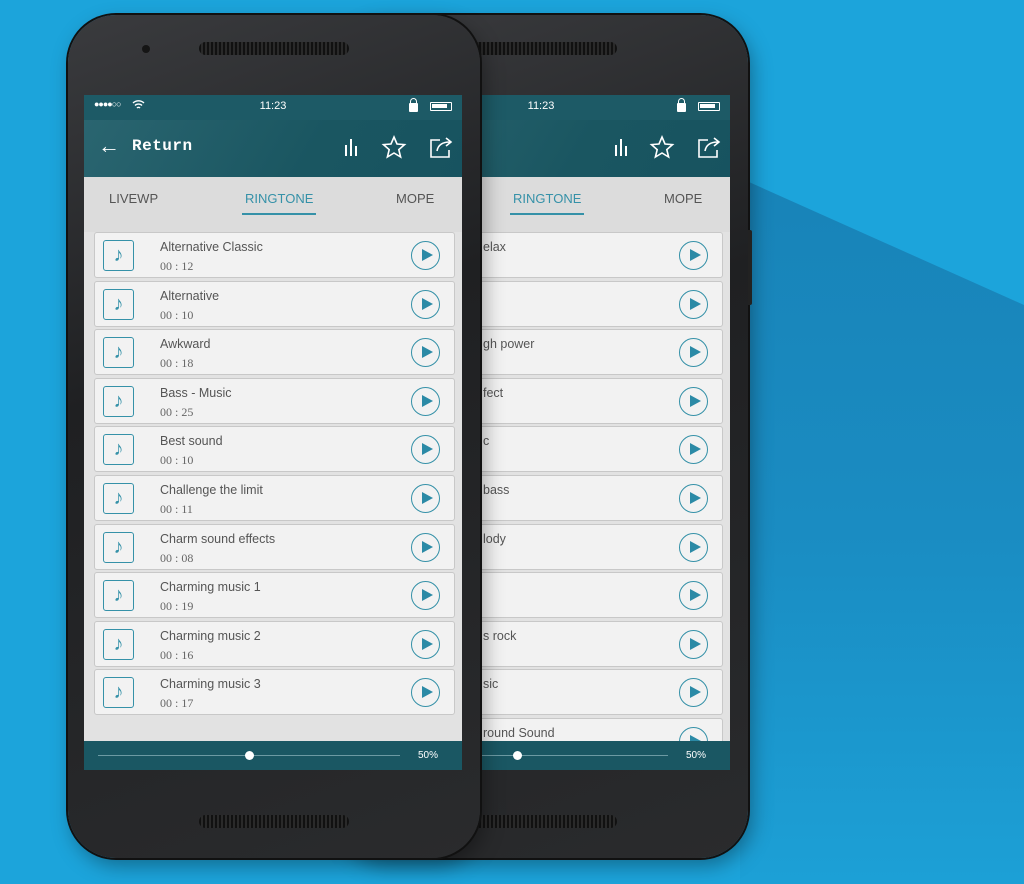 The height and width of the screenshot is (884, 1024). What do you see at coordinates (519, 732) in the screenshot?
I see `ringtone-name: round Sound` at bounding box center [519, 732].